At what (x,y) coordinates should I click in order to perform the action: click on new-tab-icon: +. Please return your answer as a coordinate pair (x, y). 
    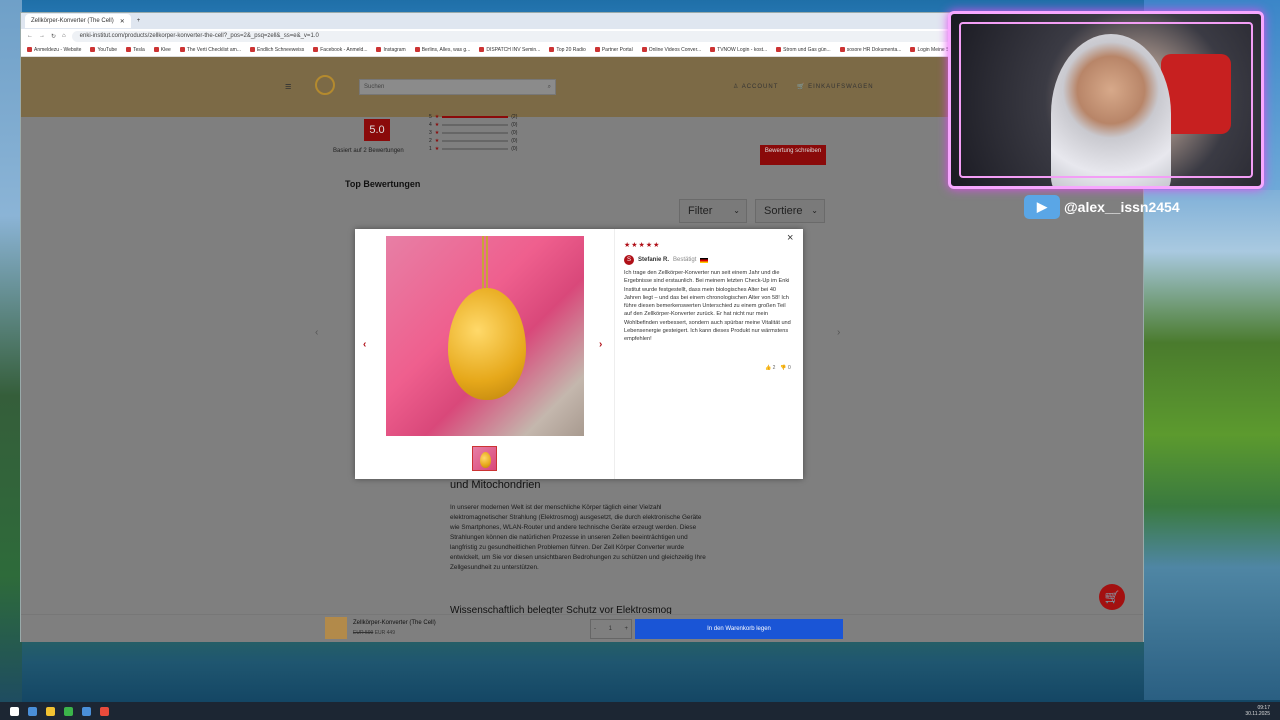
    Looking at the image, I should click on (139, 21).